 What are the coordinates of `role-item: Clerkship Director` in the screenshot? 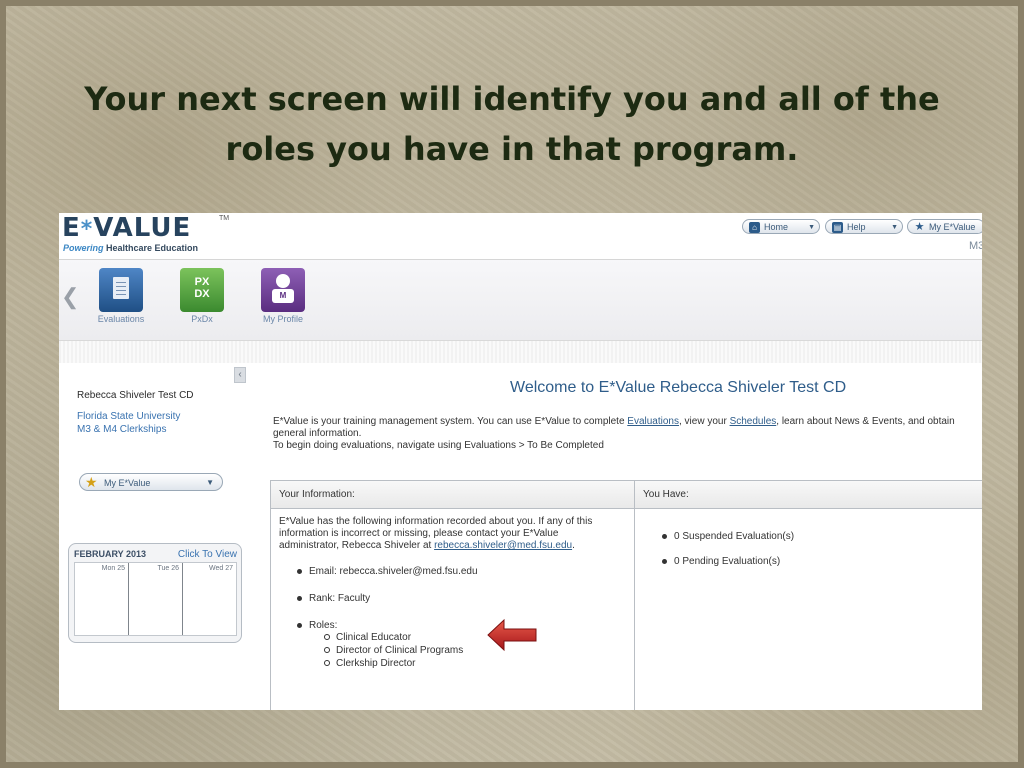 It's located at (369, 663).